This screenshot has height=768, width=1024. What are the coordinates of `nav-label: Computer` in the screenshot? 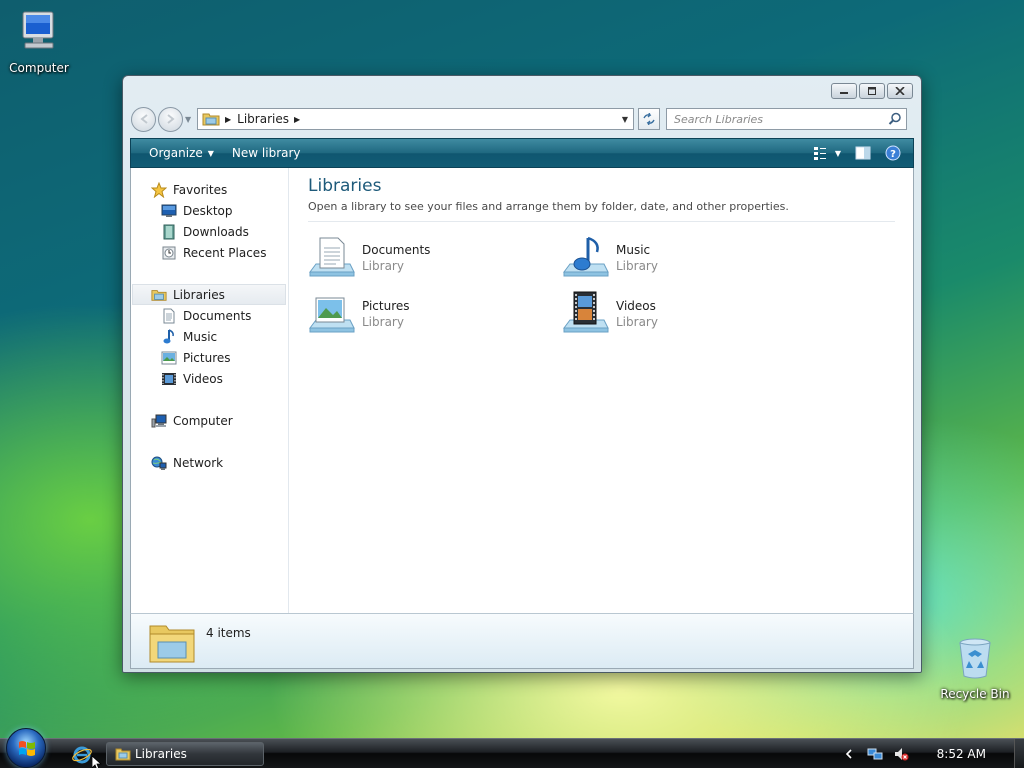 It's located at (203, 420).